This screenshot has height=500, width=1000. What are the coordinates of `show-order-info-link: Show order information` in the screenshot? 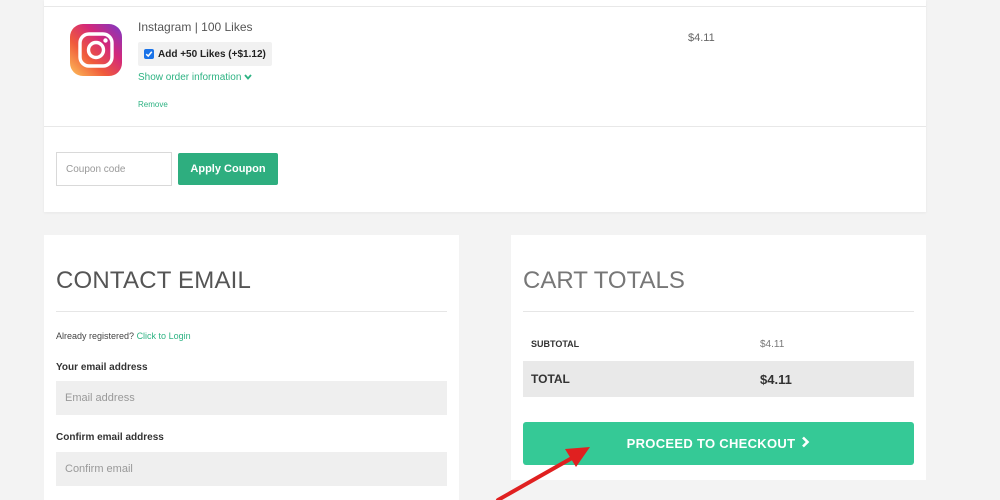 It's located at (195, 77).